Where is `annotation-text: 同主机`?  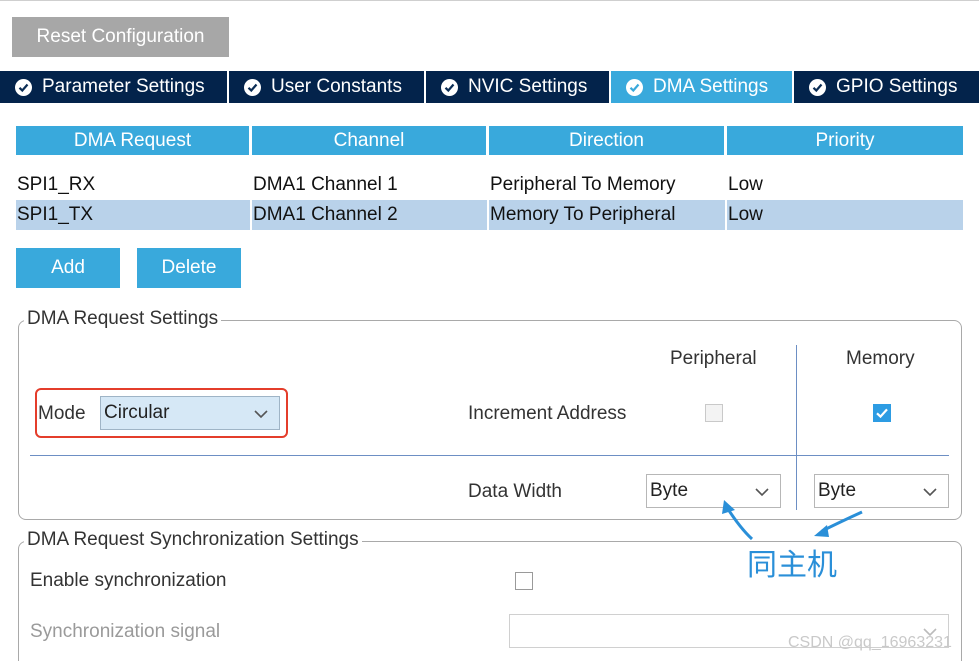
annotation-text: 同主机 is located at coordinates (792, 565).